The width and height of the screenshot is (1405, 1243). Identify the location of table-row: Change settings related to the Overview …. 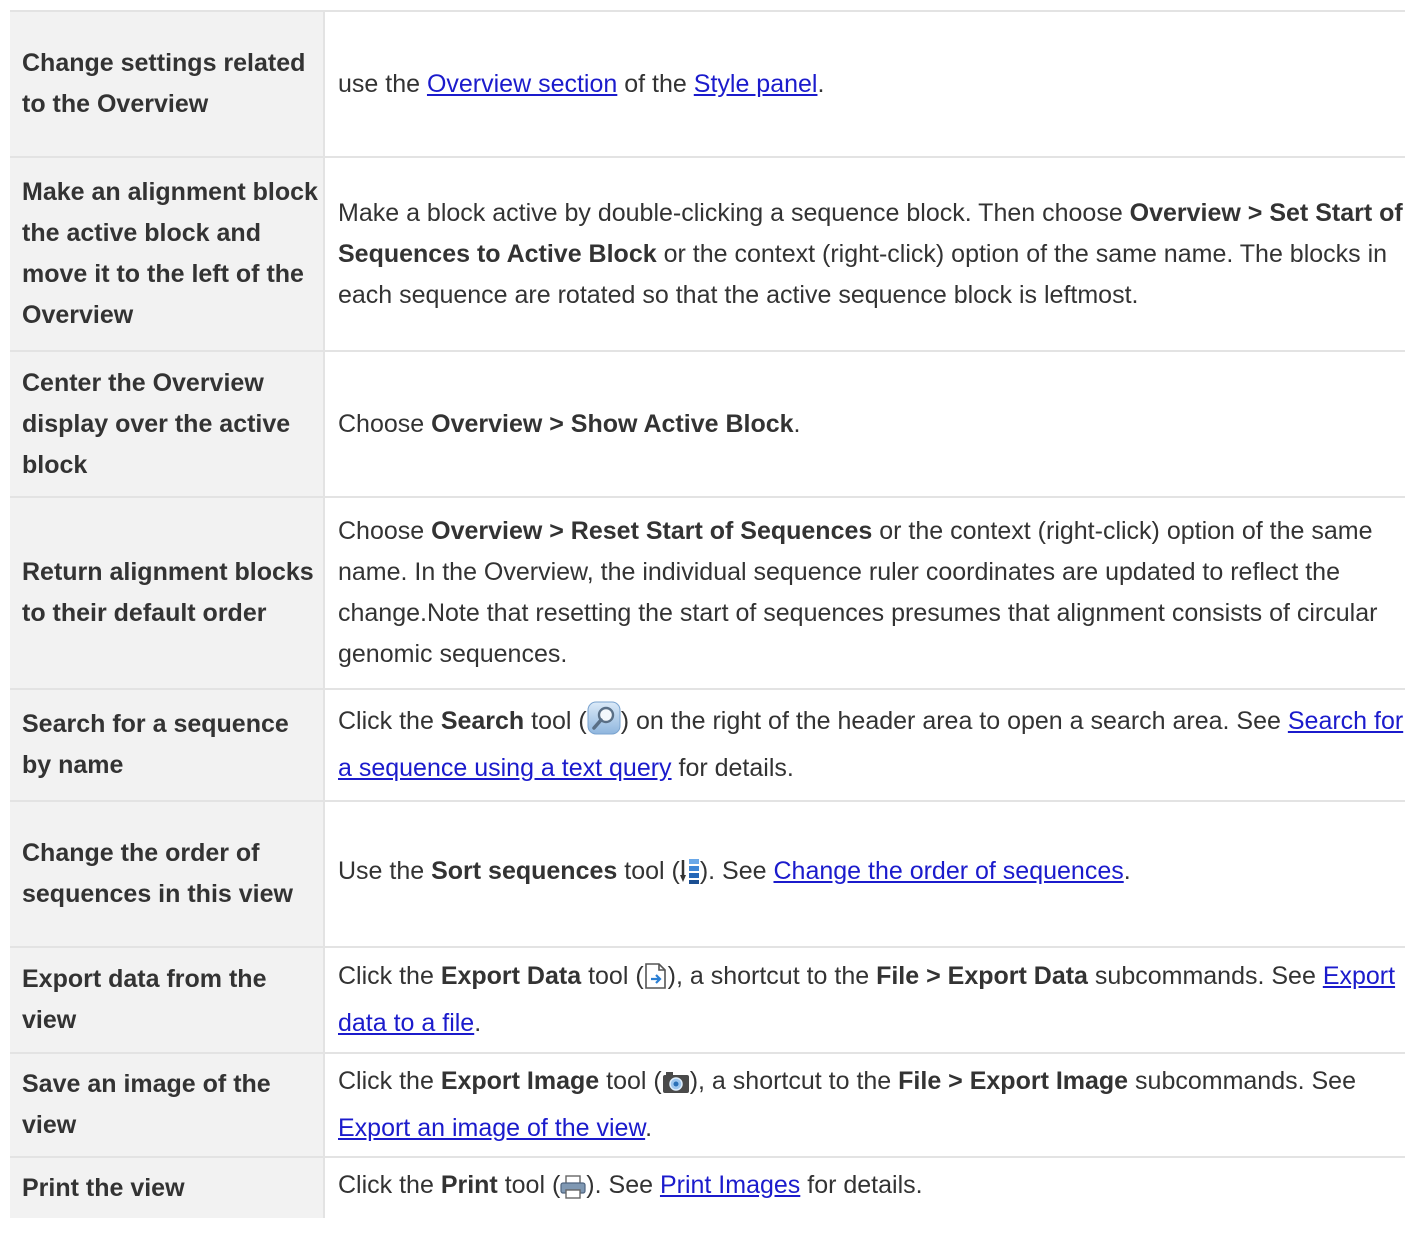
(707, 83).